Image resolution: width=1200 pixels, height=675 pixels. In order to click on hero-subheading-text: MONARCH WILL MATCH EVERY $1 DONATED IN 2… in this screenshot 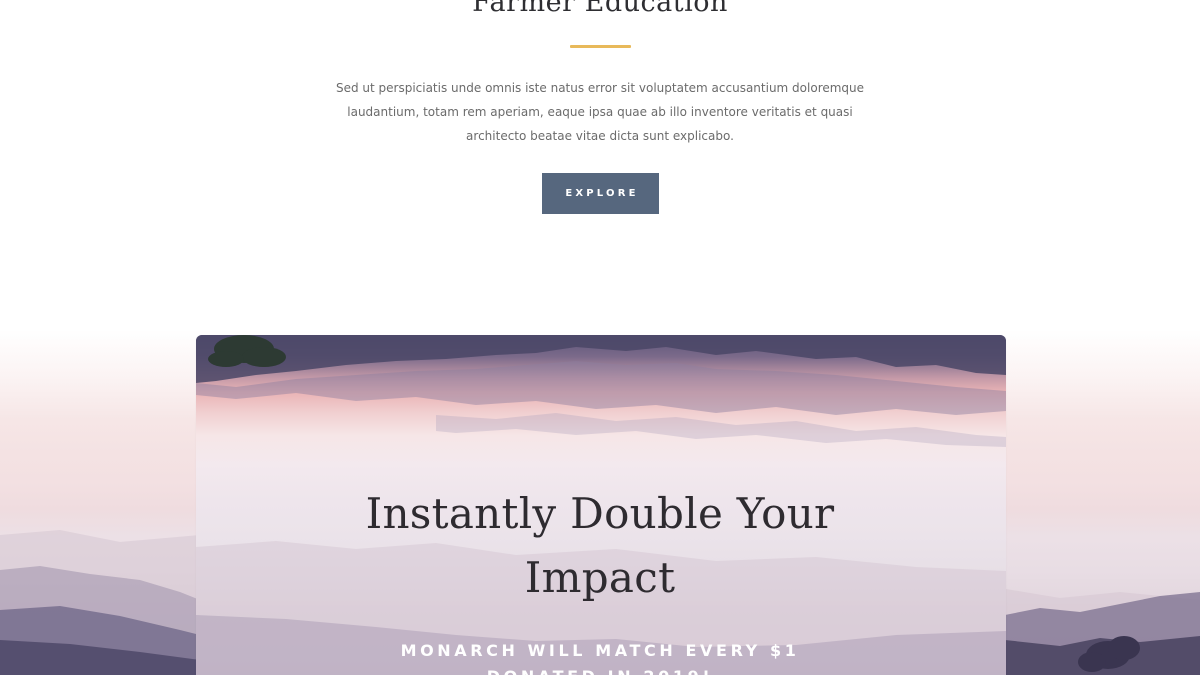, I will do `click(600, 658)`.